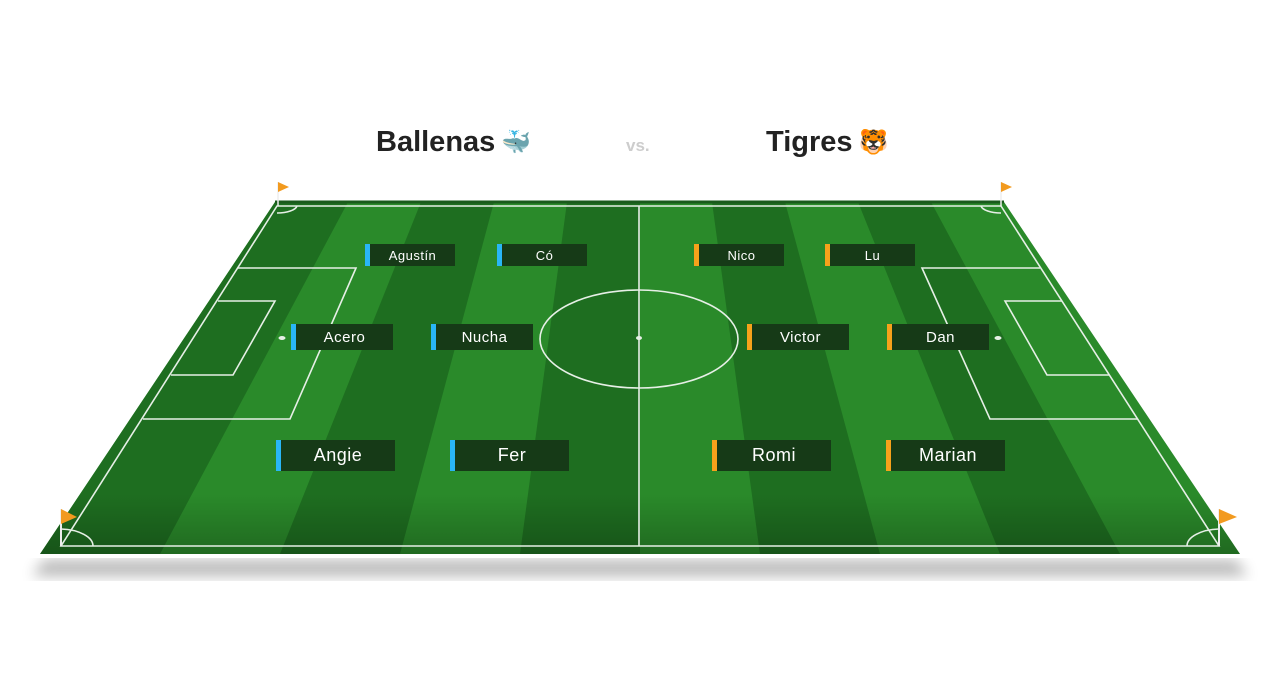 The image size is (1280, 686). What do you see at coordinates (482, 337) in the screenshot?
I see `player-chip-home: Nucha` at bounding box center [482, 337].